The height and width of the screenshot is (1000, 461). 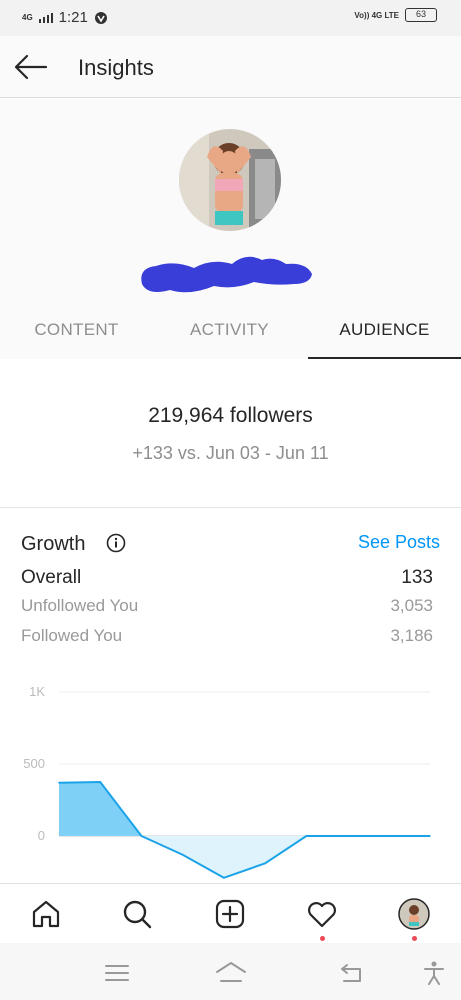 I want to click on profile-avatar, so click(x=230, y=180).